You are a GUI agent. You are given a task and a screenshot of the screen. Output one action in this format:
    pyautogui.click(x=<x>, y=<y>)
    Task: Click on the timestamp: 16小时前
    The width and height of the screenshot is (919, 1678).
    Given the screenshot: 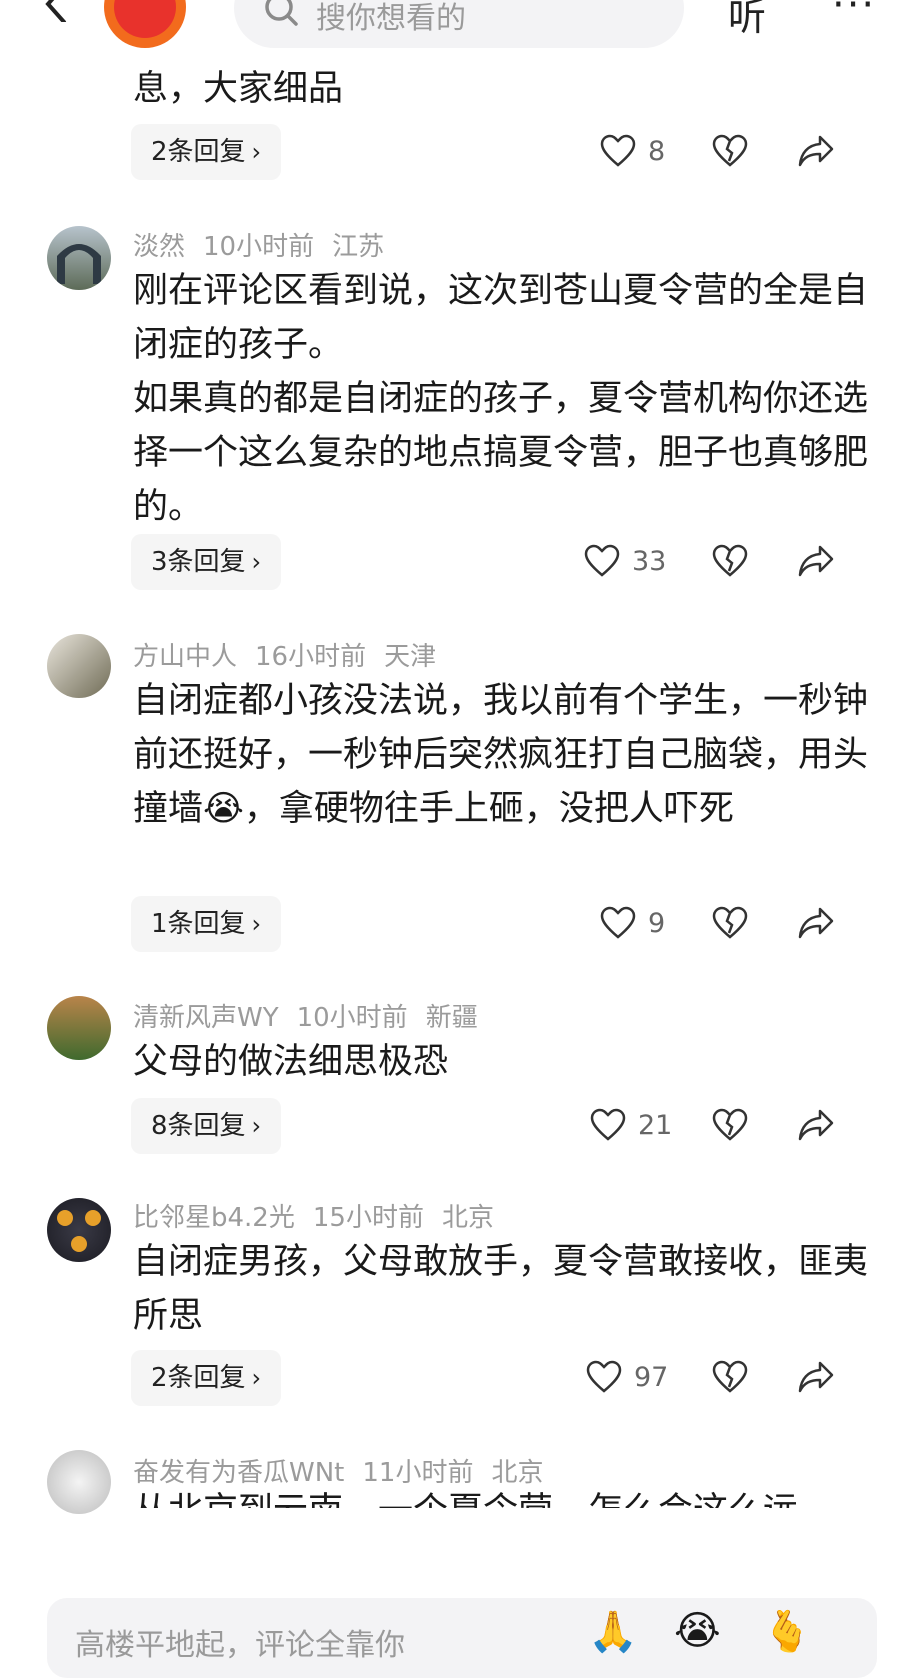 What is the action you would take?
    pyautogui.click(x=311, y=657)
    